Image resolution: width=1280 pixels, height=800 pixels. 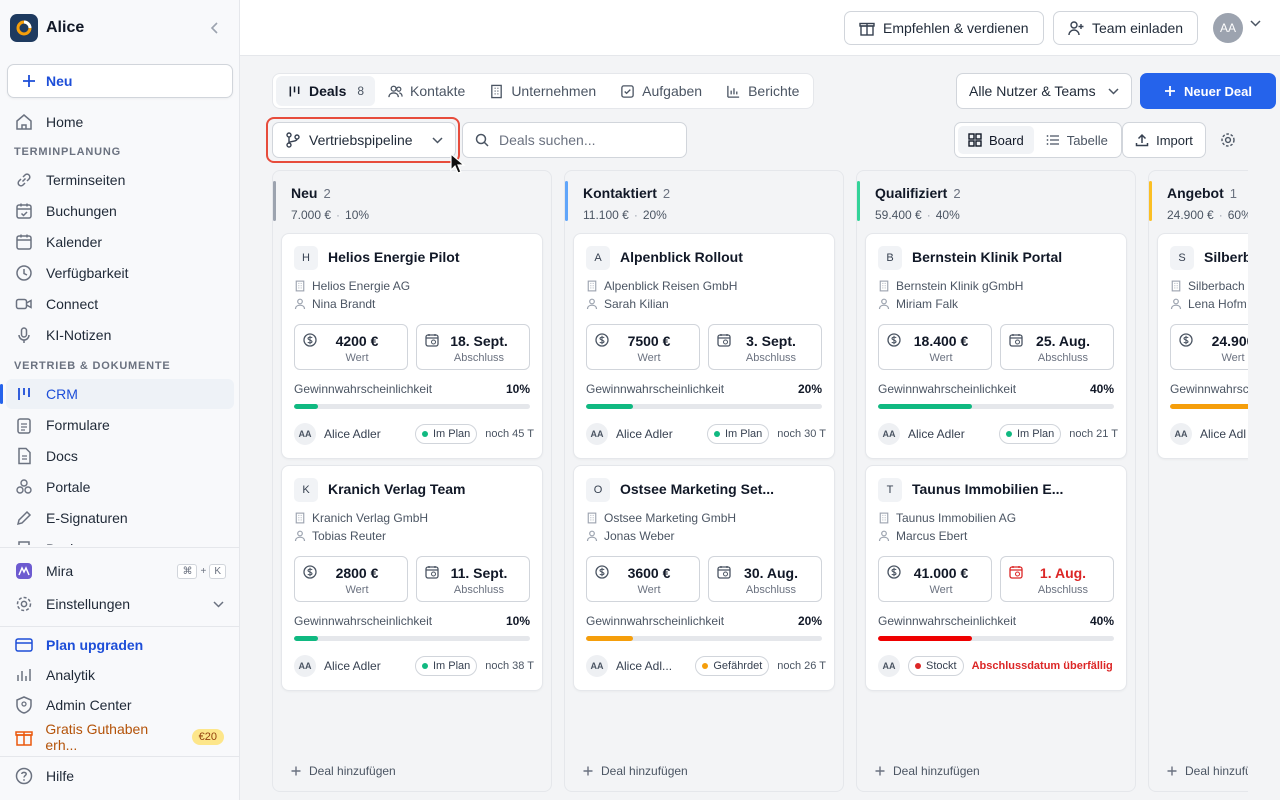 I want to click on sidebar-item-upgrade: Plan upgraden, so click(x=120, y=645).